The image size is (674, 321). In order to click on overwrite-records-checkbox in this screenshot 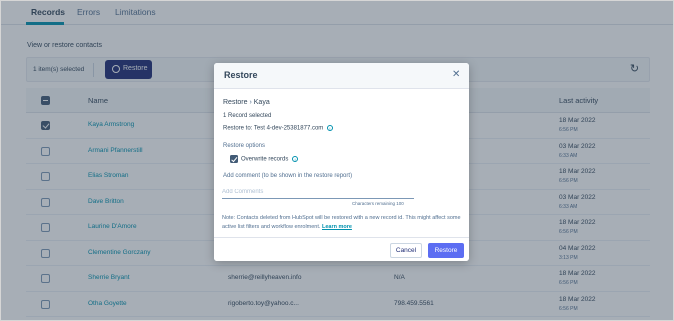, I will do `click(234, 159)`.